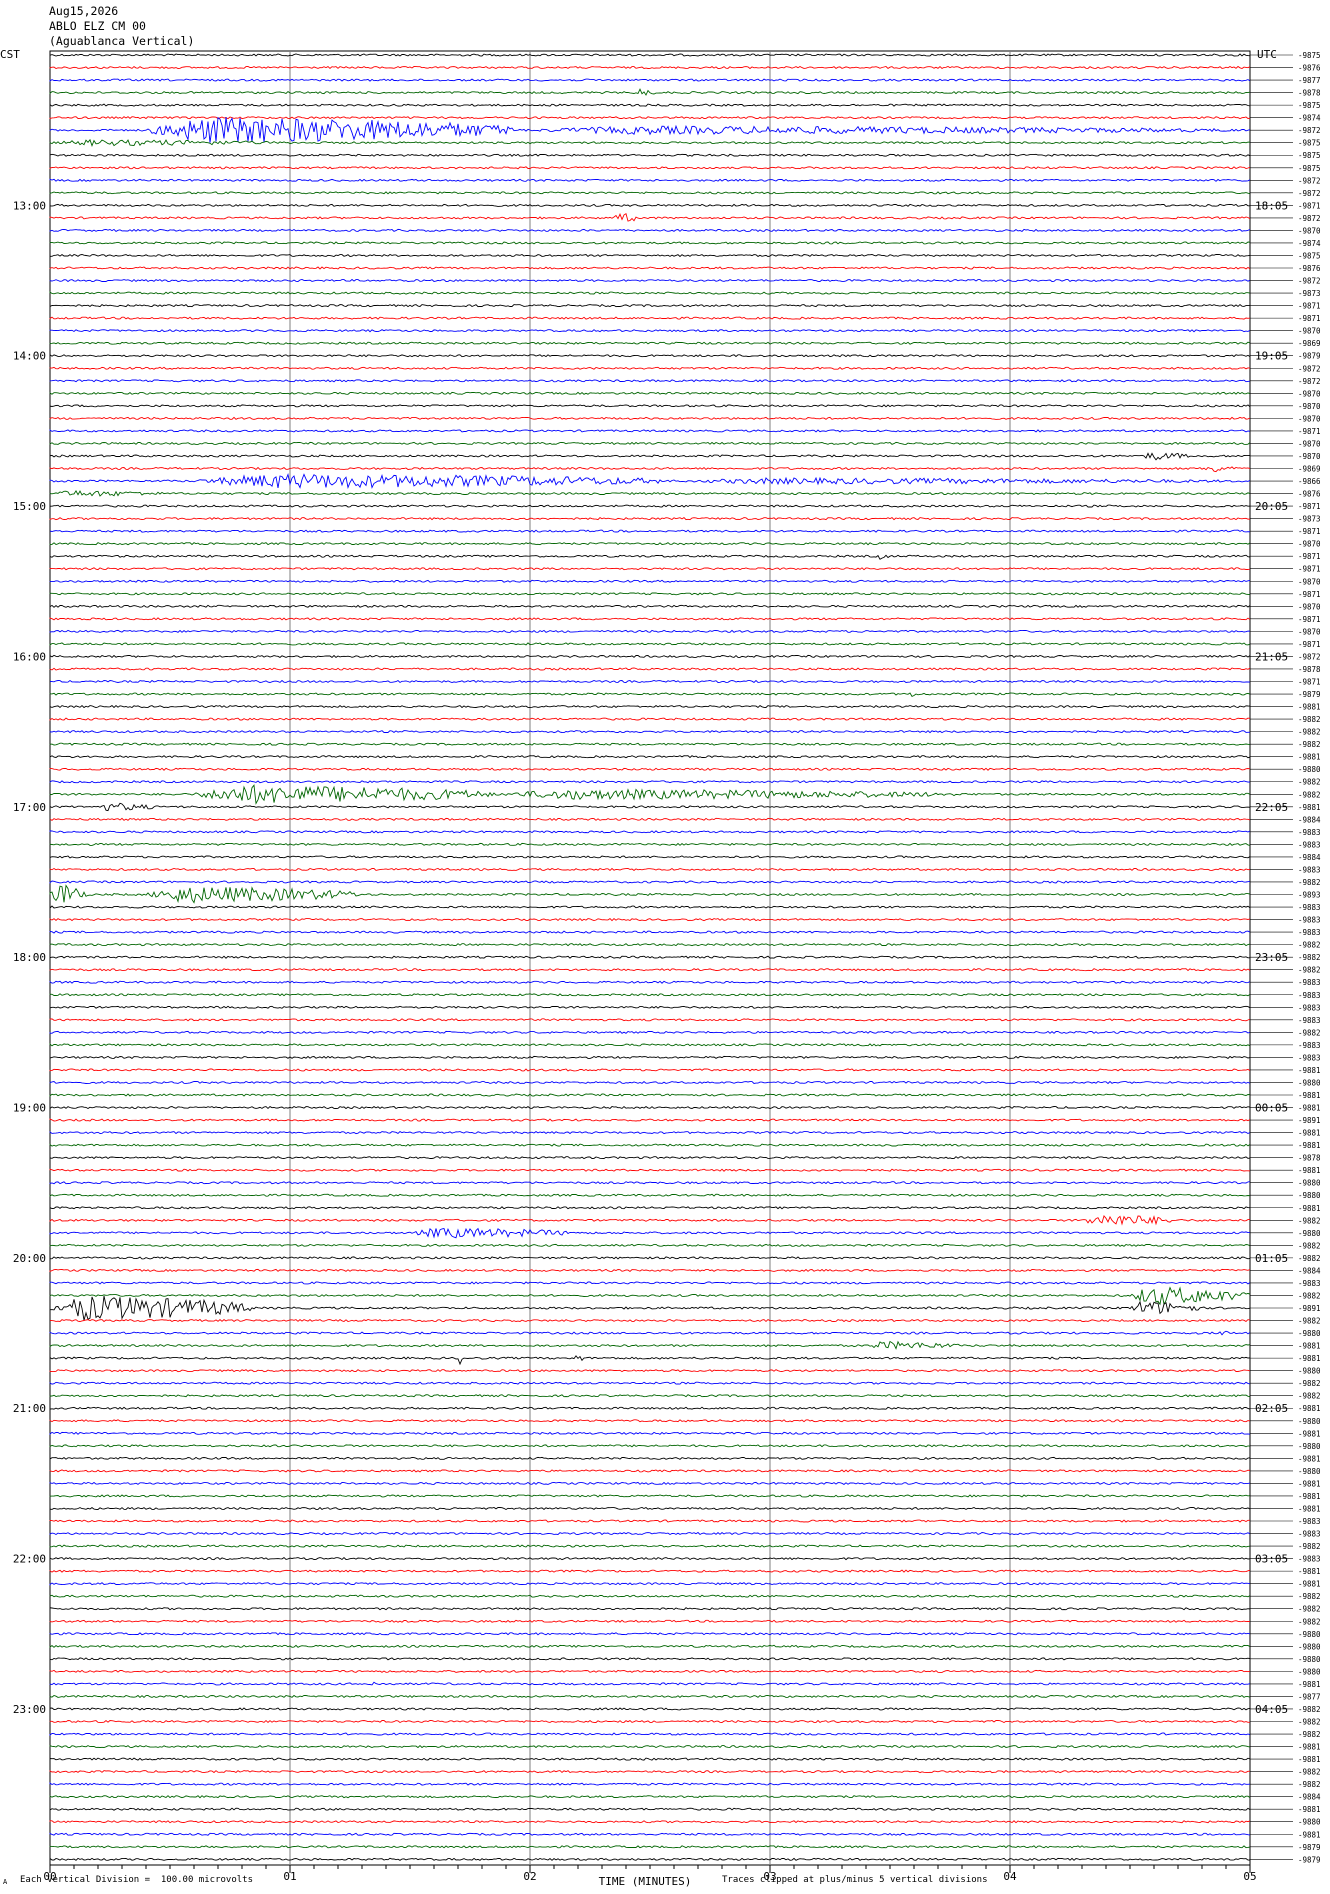 The height and width of the screenshot is (1894, 1330). I want to click on row-value-label: -9875, so click(1309, 155).